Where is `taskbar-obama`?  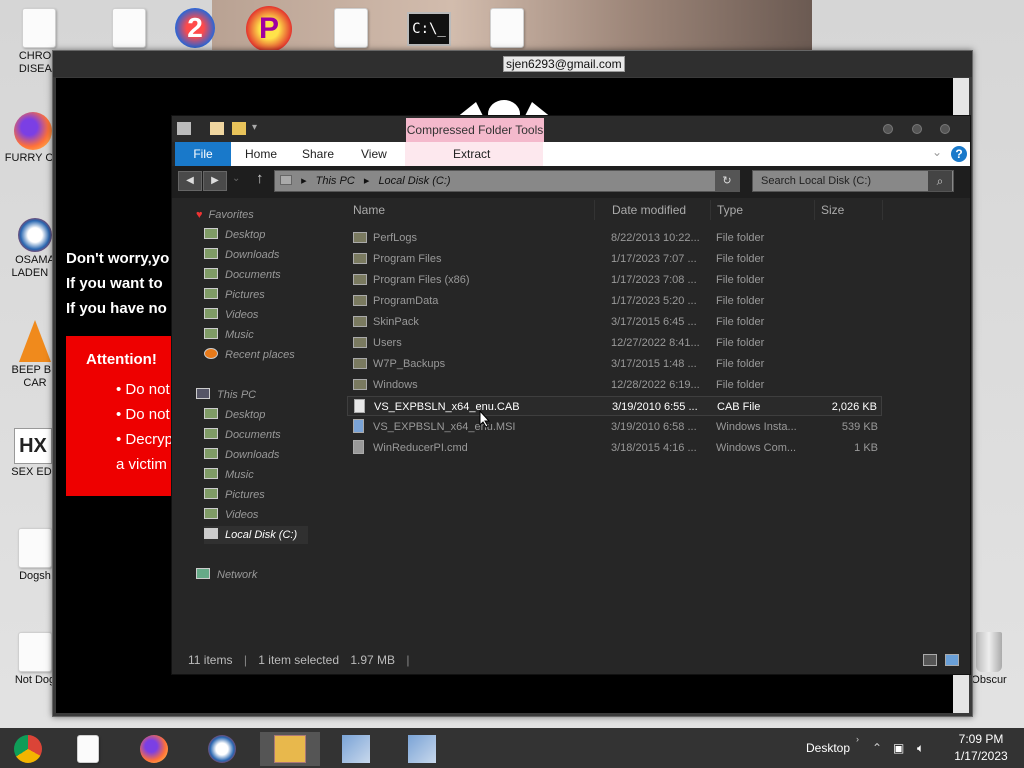
taskbar-obama is located at coordinates (222, 749).